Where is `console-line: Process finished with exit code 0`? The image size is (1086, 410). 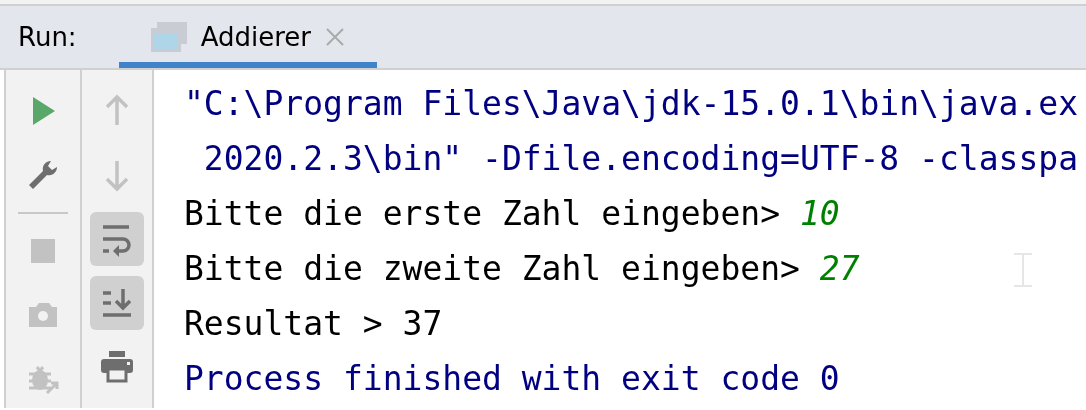 console-line: Process finished with exit code 0 is located at coordinates (512, 379).